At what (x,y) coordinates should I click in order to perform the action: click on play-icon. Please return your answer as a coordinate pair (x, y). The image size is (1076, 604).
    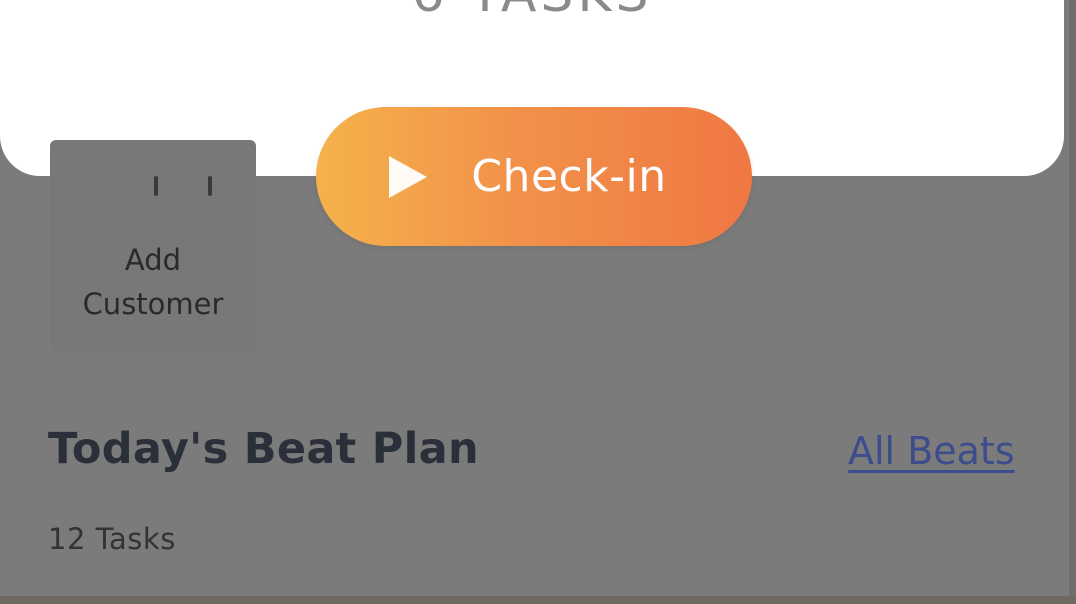
    Looking at the image, I should click on (408, 176).